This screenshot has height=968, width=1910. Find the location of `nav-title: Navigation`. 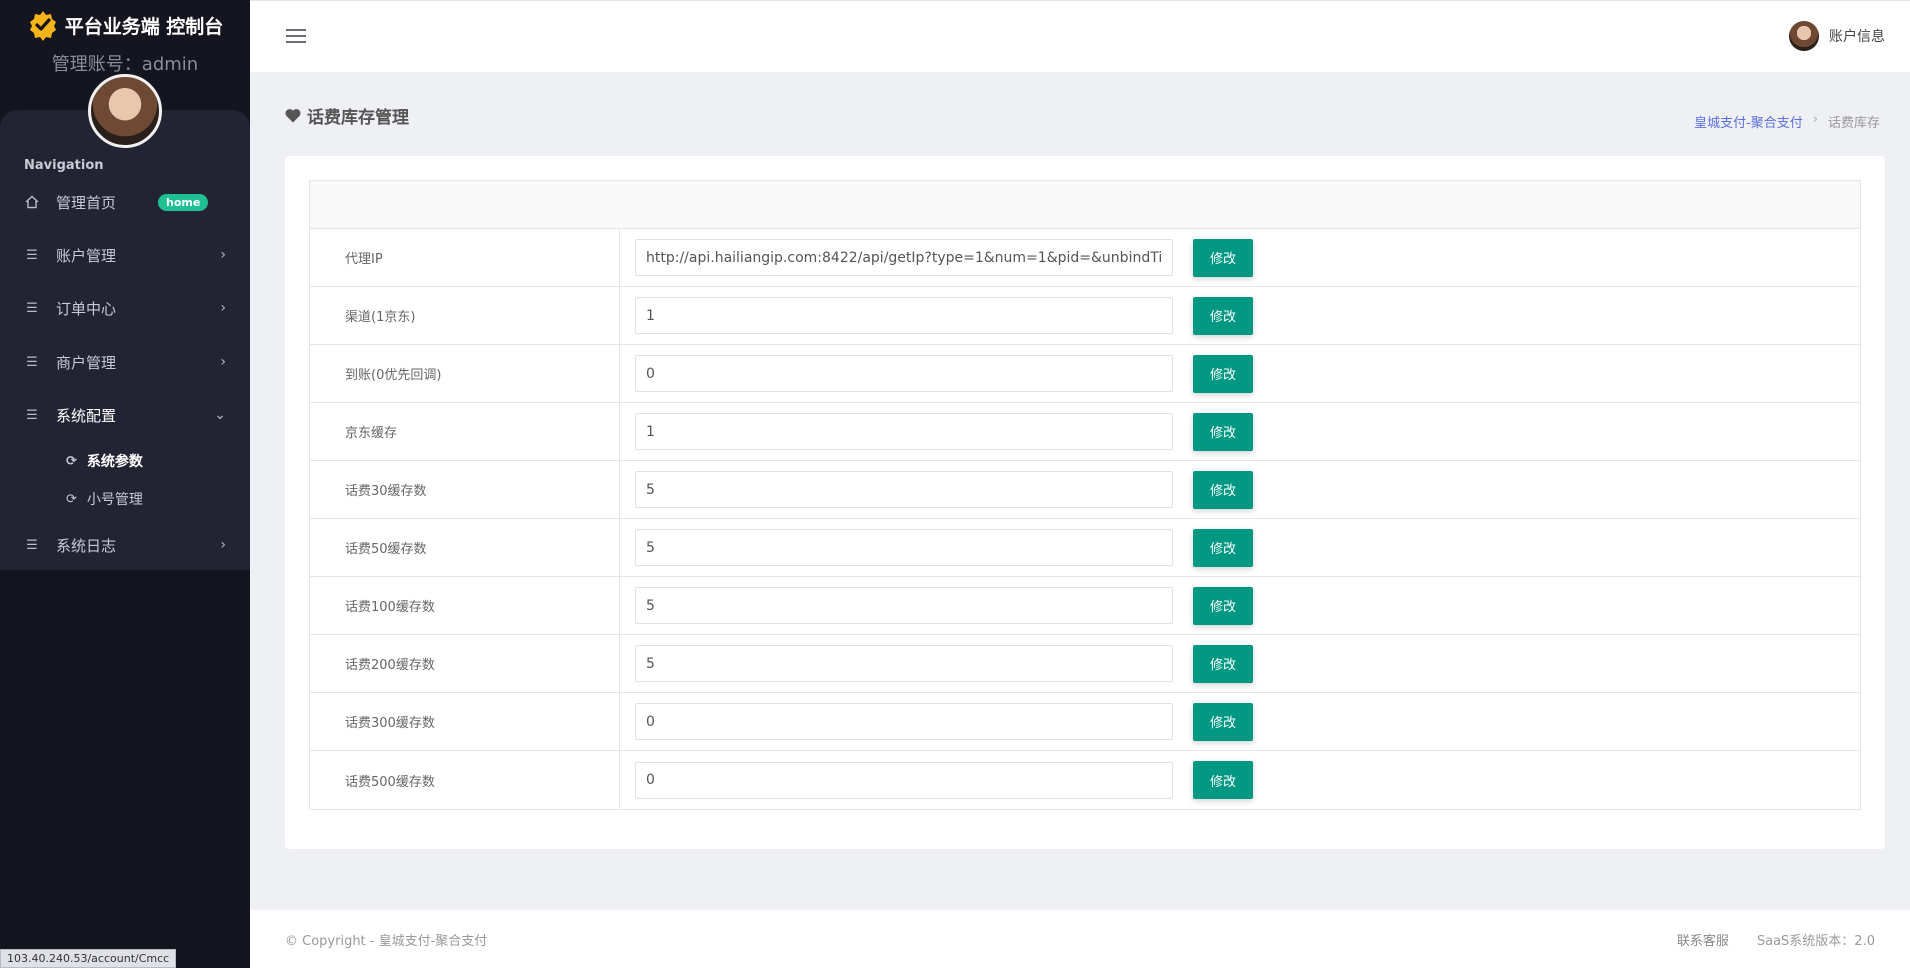

nav-title: Navigation is located at coordinates (64, 165).